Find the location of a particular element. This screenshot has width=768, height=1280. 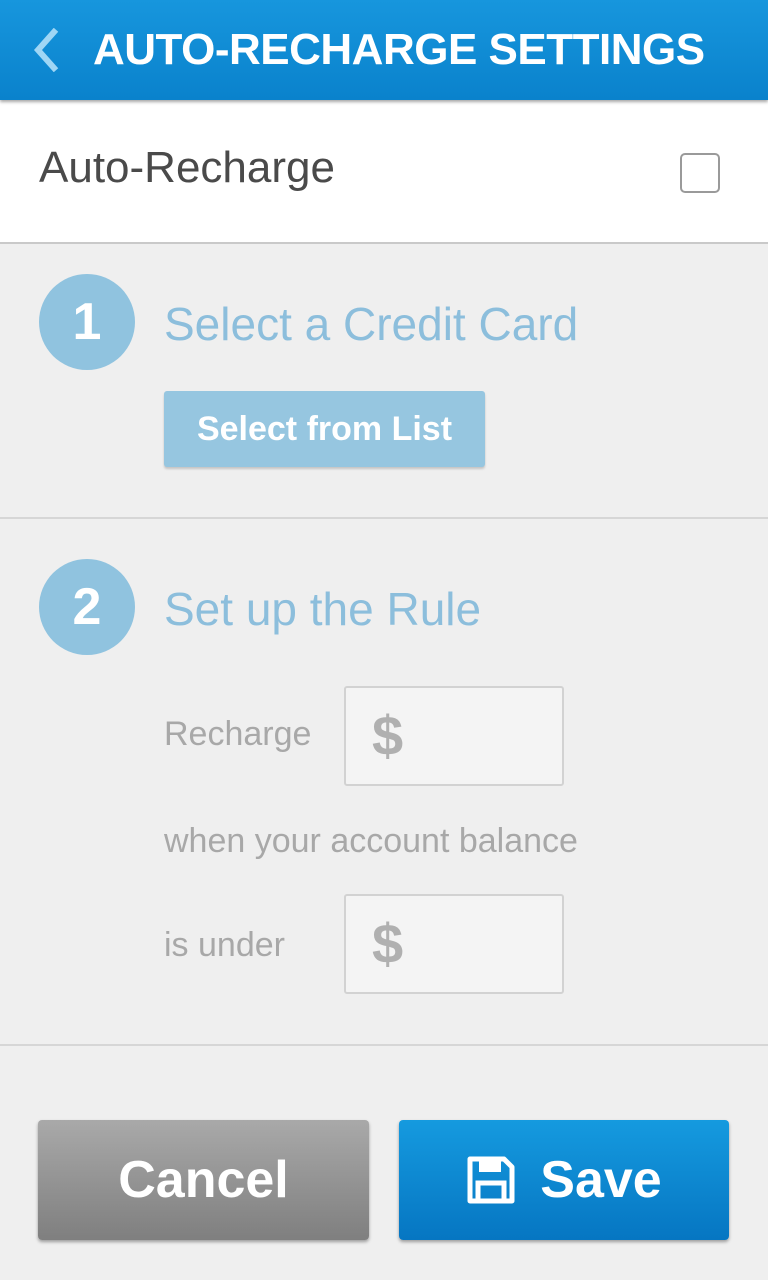

recharge-label: Recharge is located at coordinates (238, 734).